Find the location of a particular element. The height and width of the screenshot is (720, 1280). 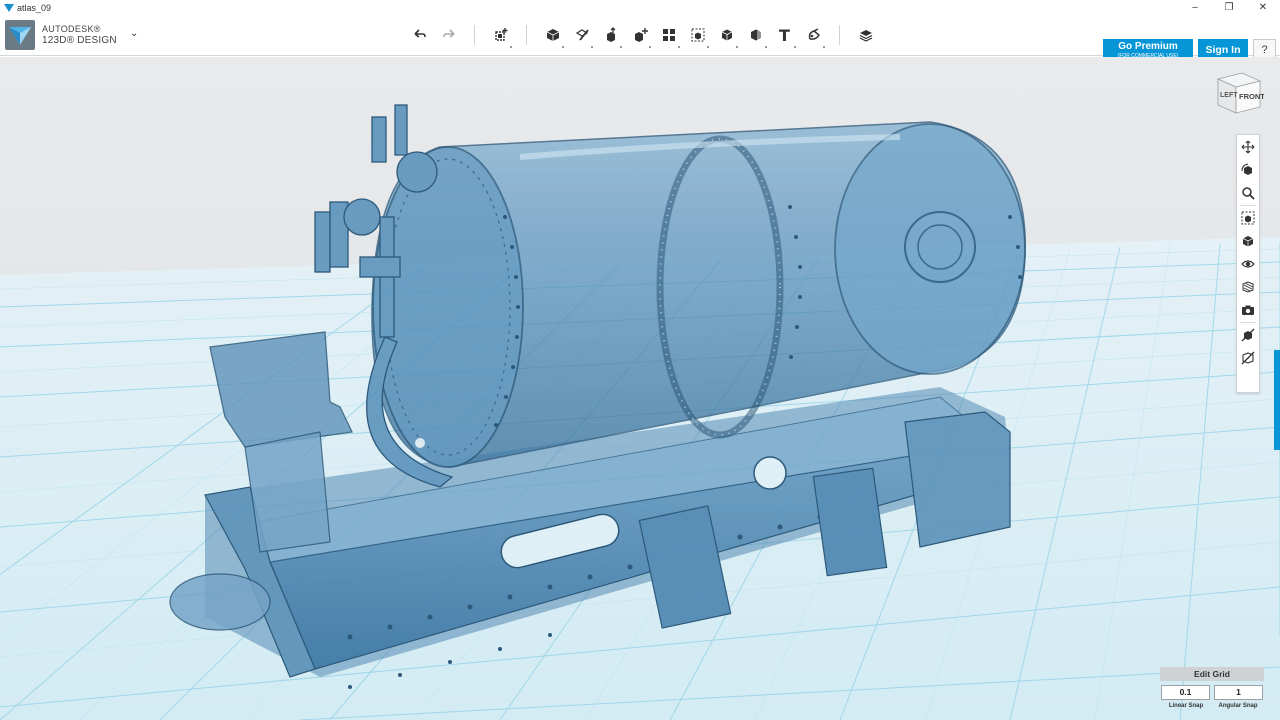

primitives-icon is located at coordinates (552, 35).